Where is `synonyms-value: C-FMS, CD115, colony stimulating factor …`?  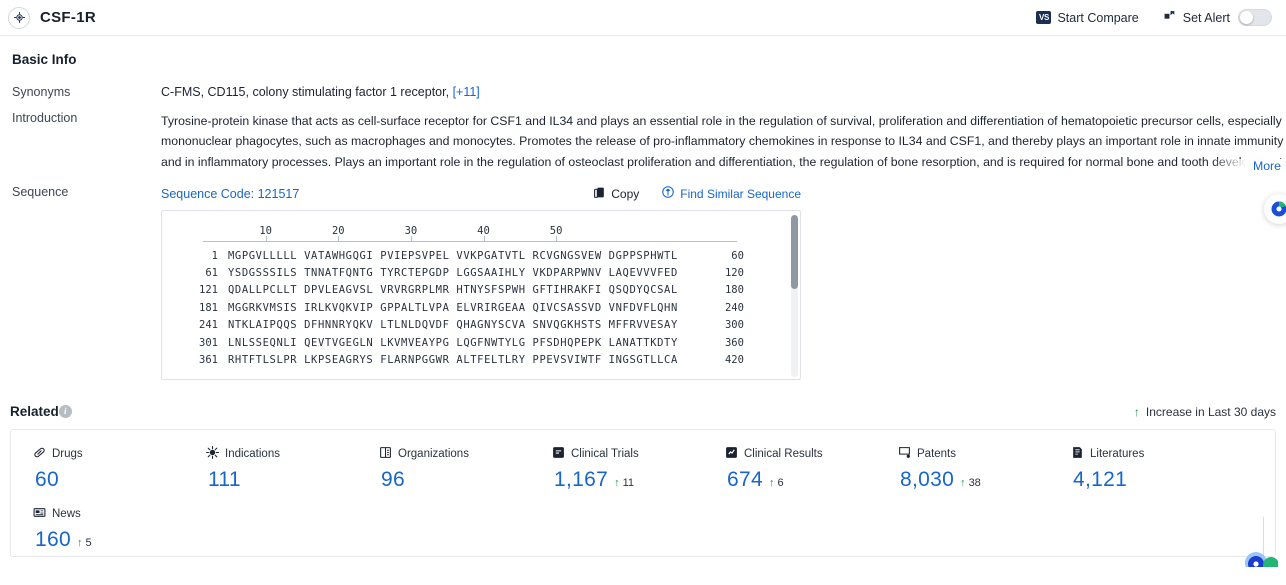
synonyms-value: C-FMS, CD115, colony stimulating factor … is located at coordinates (718, 92).